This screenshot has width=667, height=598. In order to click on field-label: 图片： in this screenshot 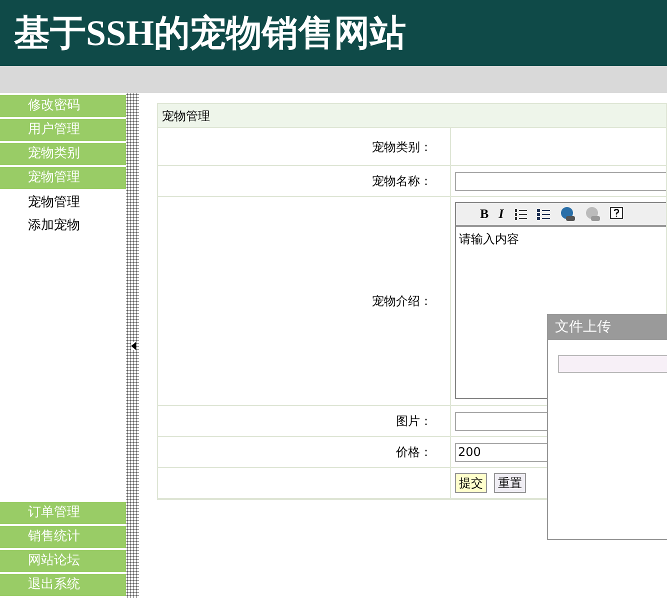, I will do `click(414, 421)`.